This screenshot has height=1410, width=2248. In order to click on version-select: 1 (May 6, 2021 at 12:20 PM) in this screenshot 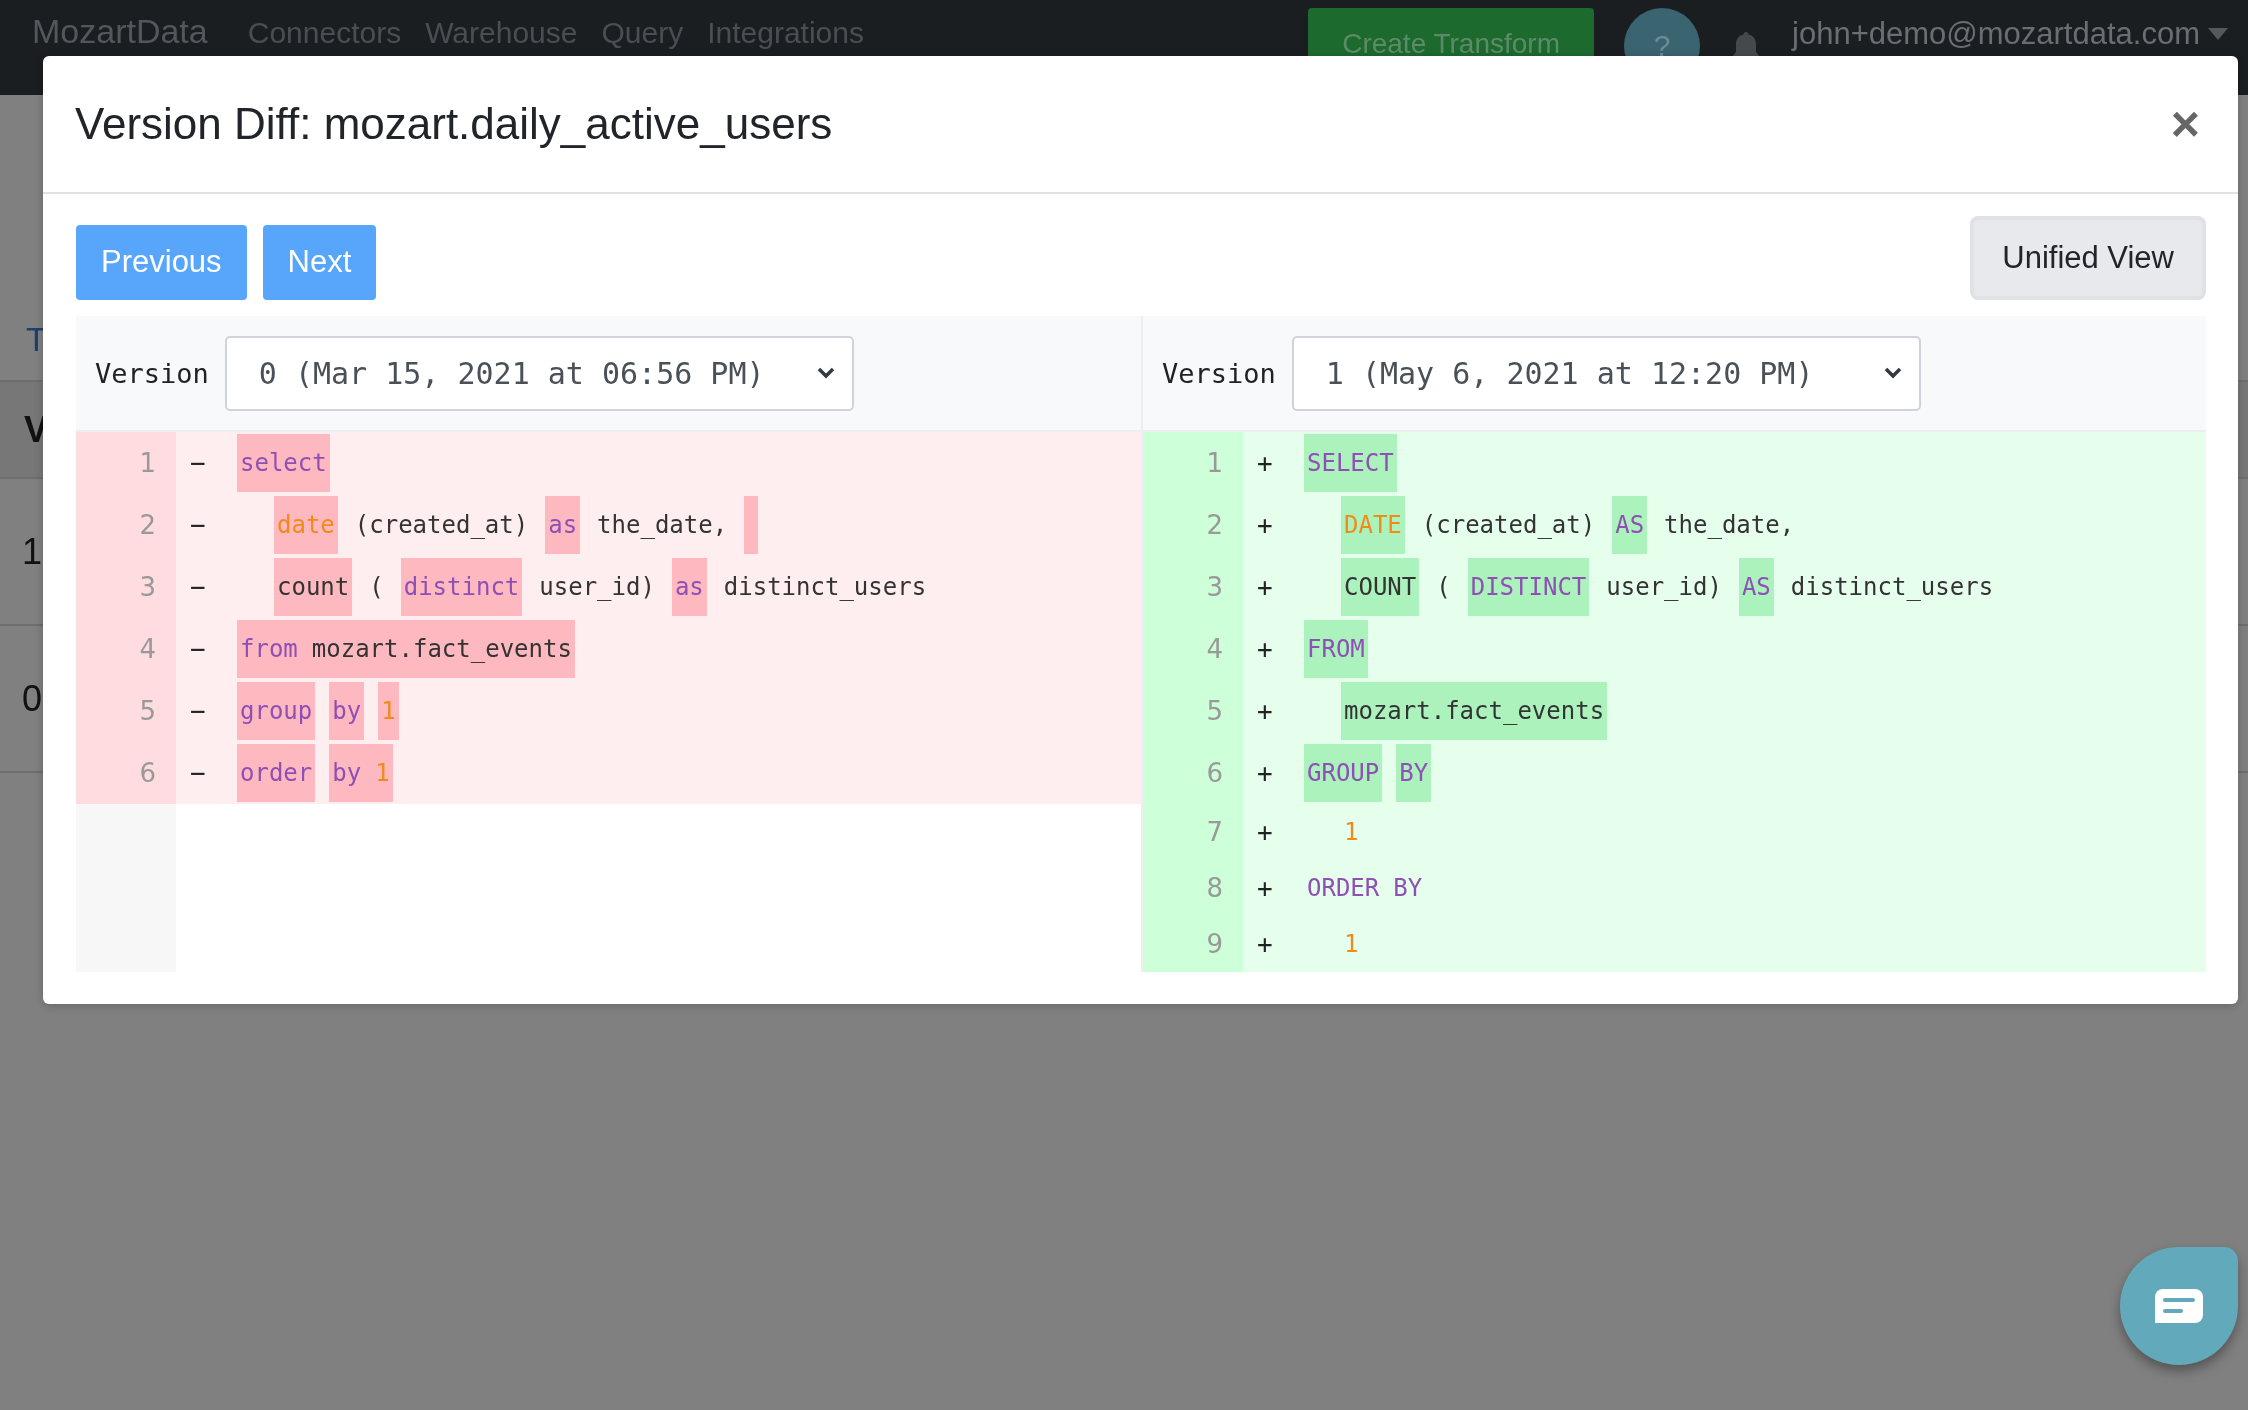, I will do `click(1606, 373)`.